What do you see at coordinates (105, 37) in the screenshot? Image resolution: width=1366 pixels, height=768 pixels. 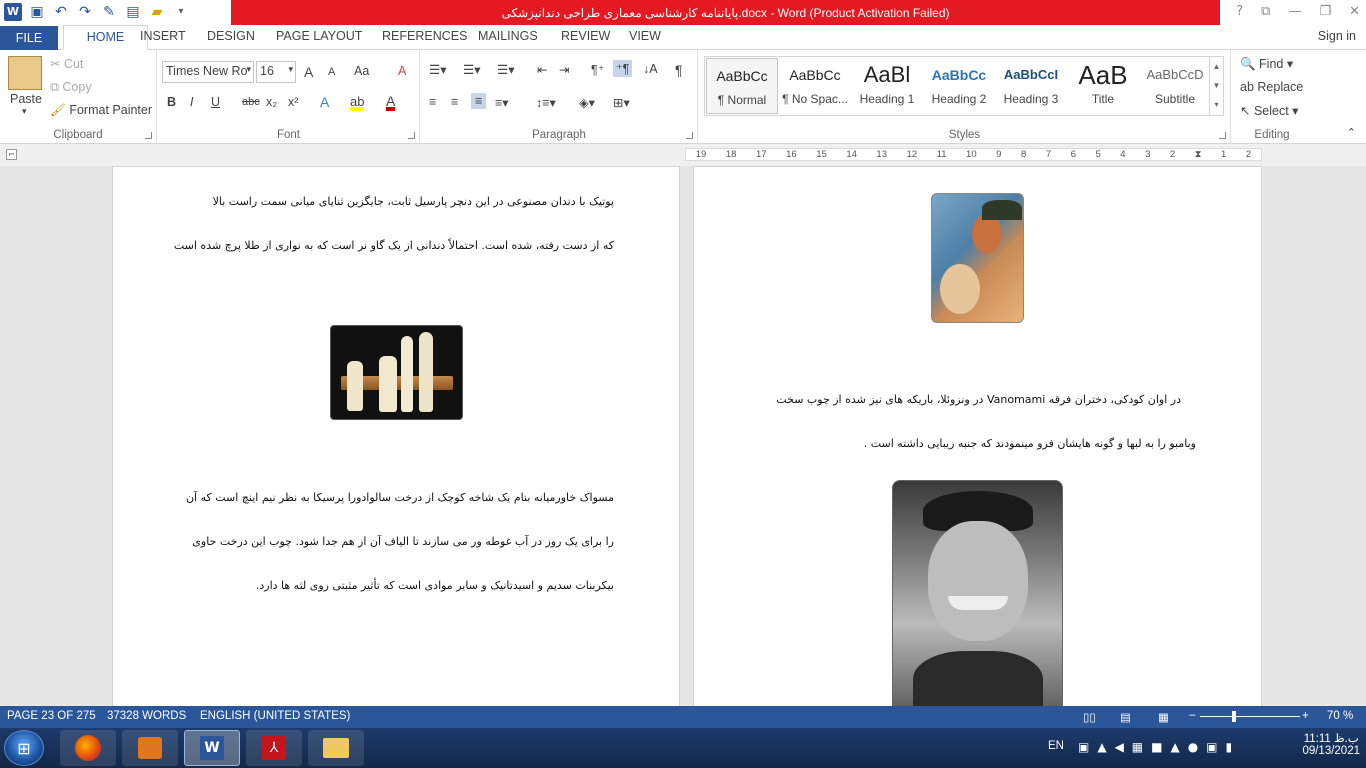 I see `tab-home: HOME` at bounding box center [105, 37].